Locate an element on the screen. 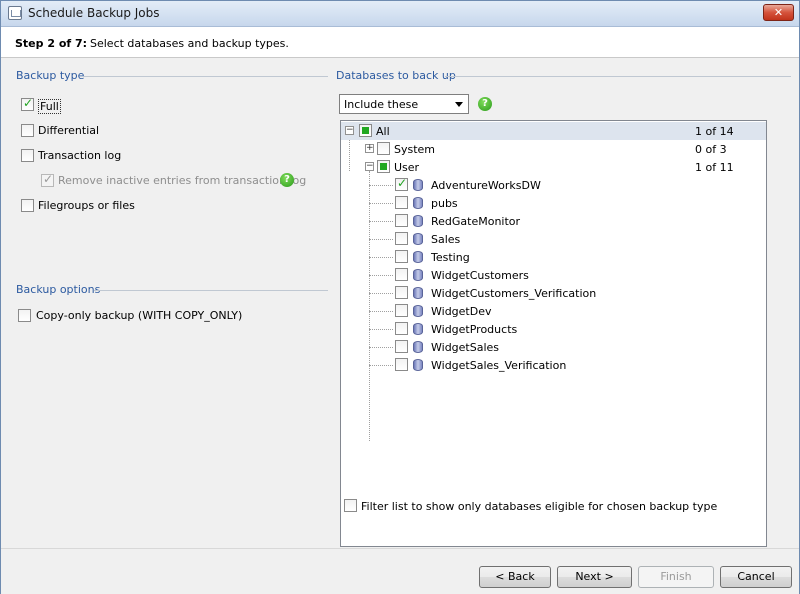  next-button: Next > is located at coordinates (594, 577).